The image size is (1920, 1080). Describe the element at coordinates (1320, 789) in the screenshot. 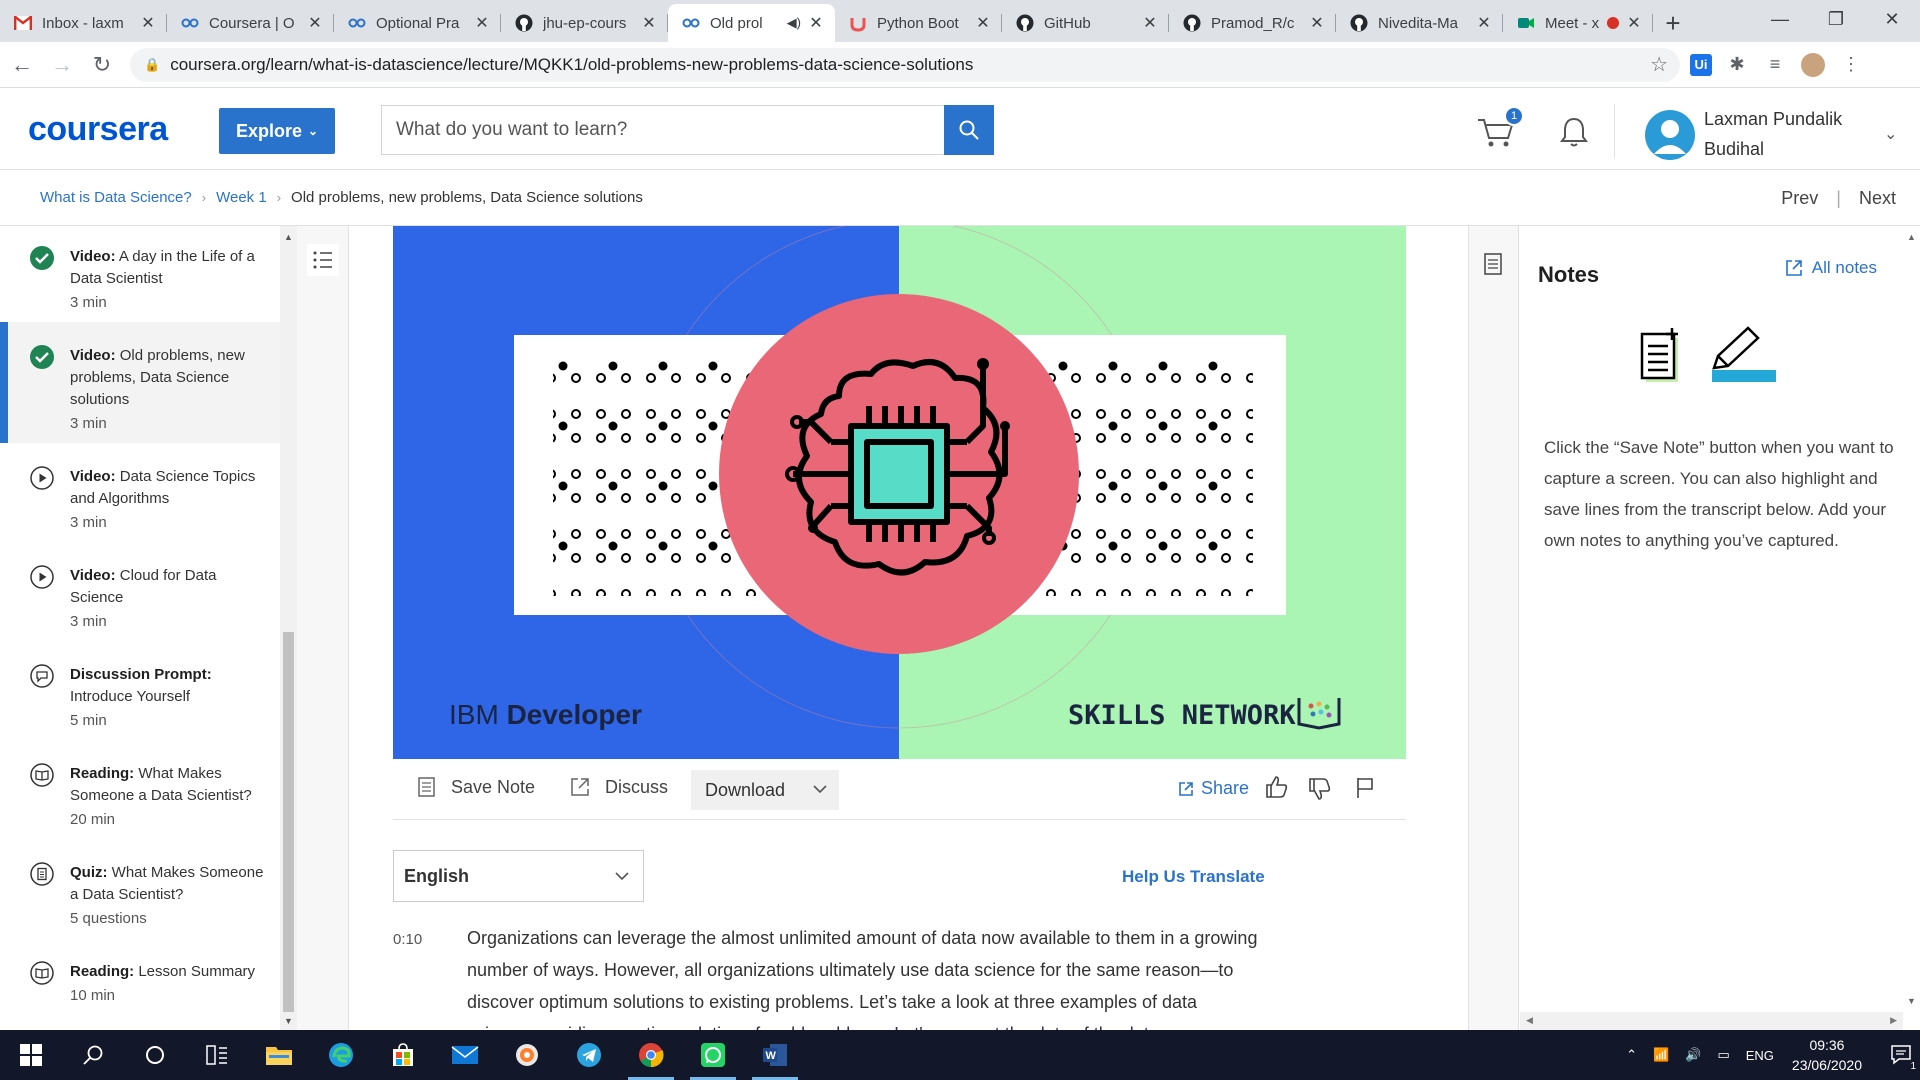

I see `dislike-button` at that location.